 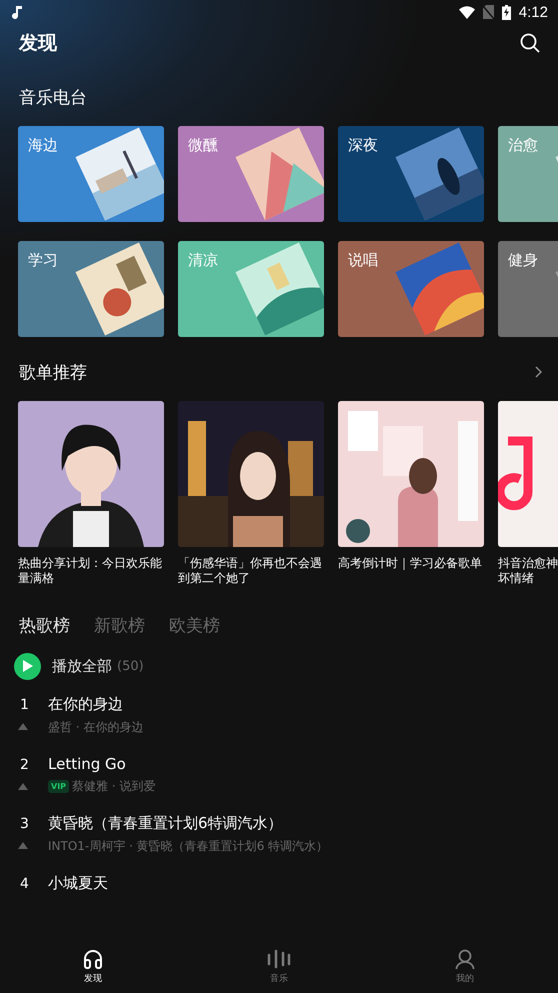 What do you see at coordinates (279, 959) in the screenshot?
I see `sound-bars-icon` at bounding box center [279, 959].